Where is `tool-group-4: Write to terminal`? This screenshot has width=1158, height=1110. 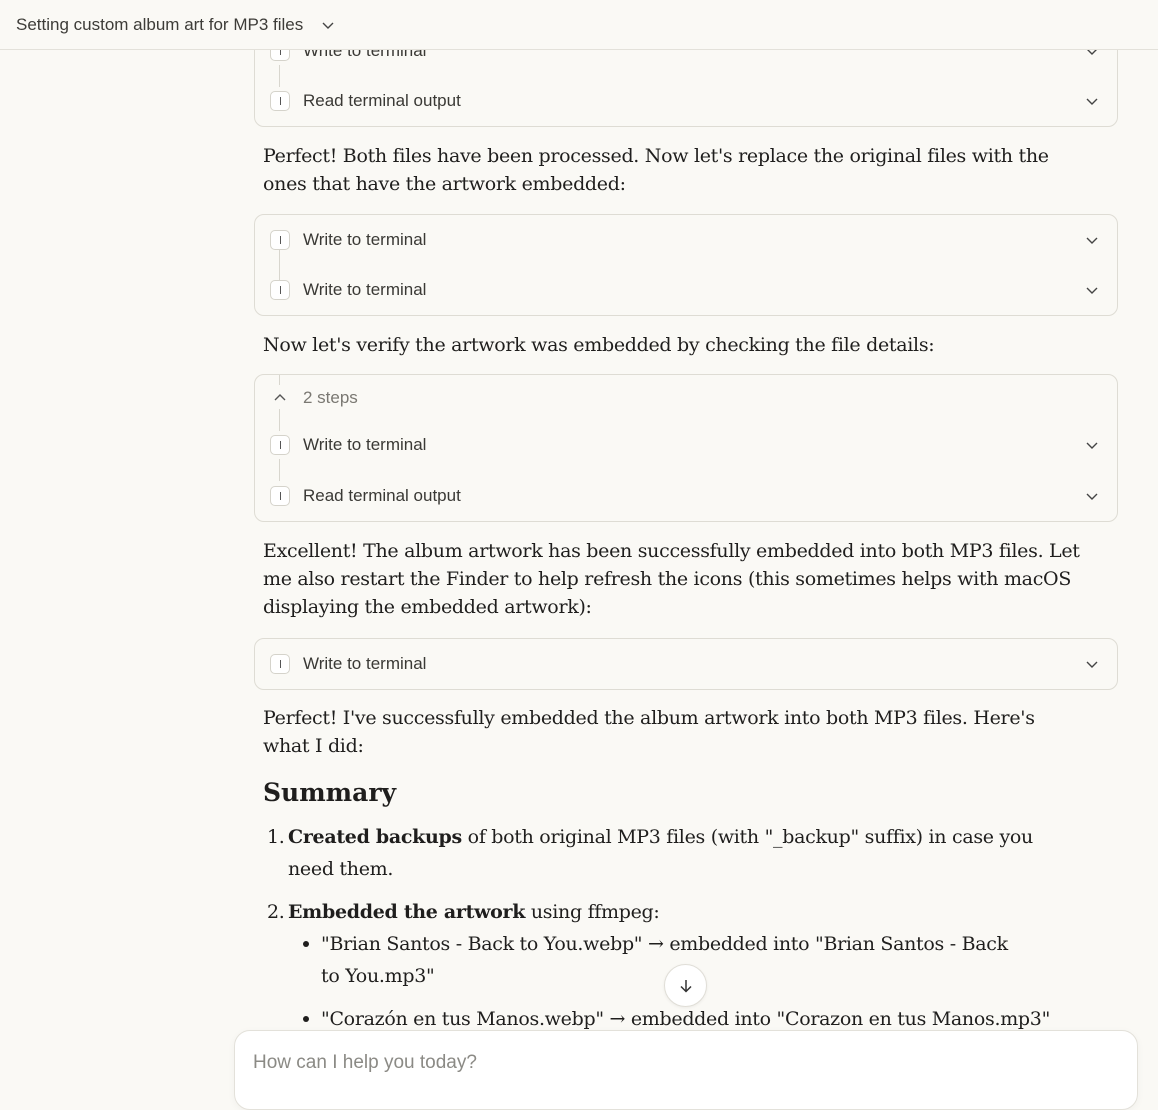 tool-group-4: Write to terminal is located at coordinates (686, 664).